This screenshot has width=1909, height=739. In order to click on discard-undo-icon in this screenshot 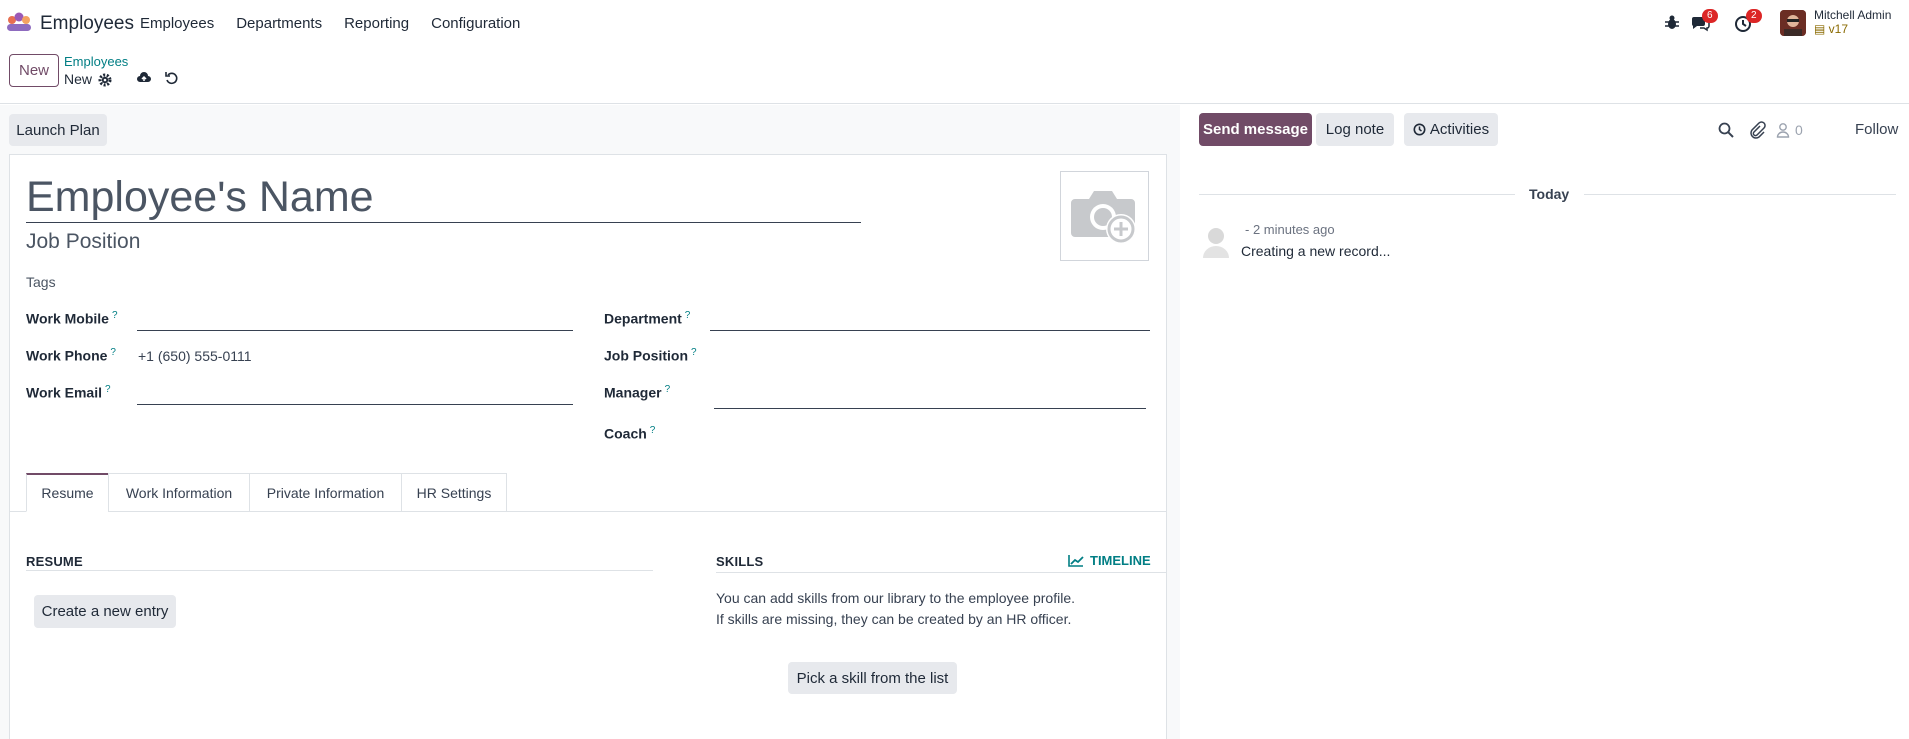, I will do `click(172, 78)`.